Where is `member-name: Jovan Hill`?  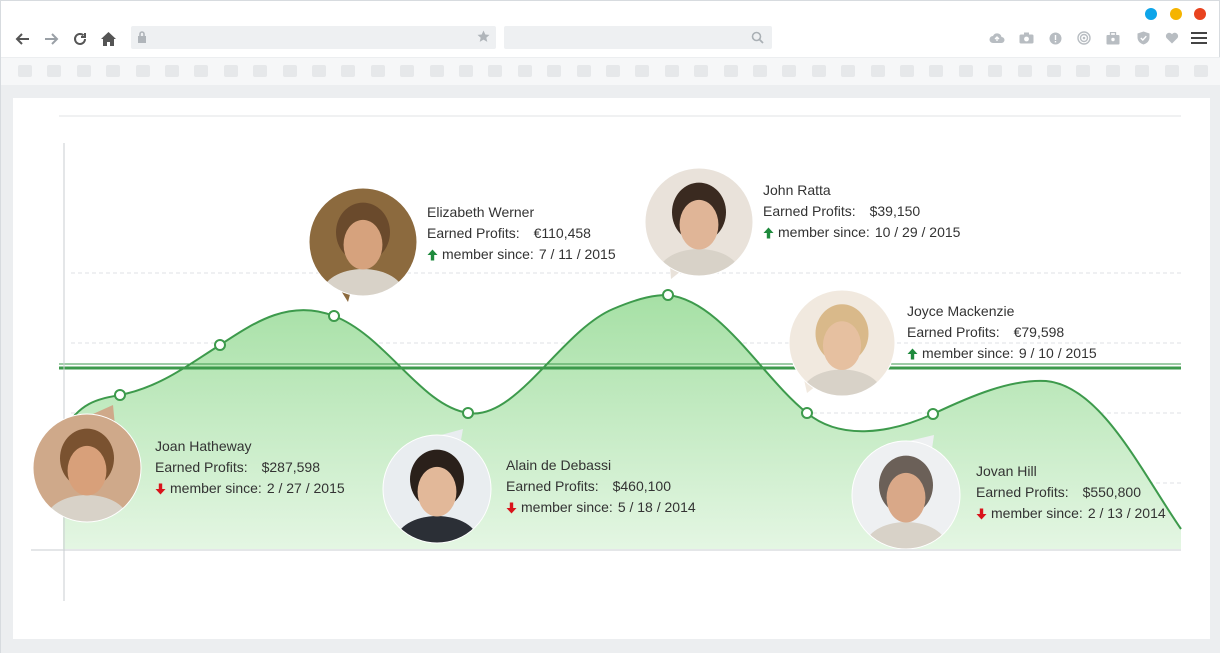
member-name: Jovan Hill is located at coordinates (1006, 471).